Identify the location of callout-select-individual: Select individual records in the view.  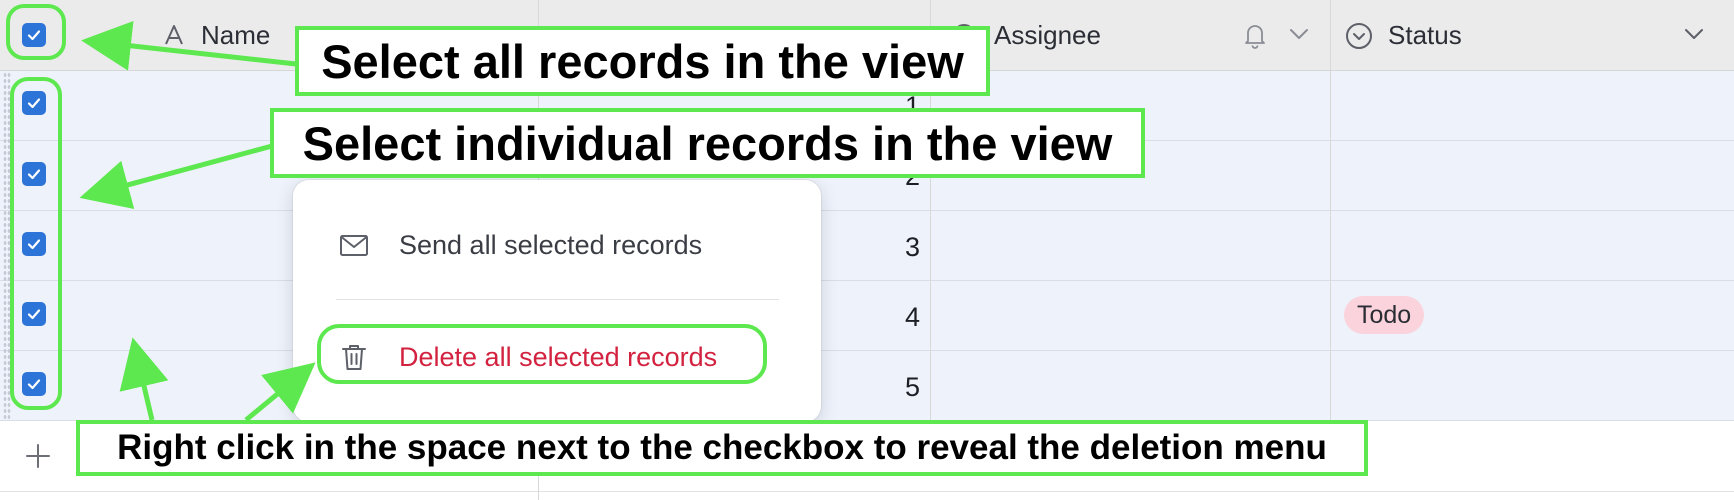
(707, 143).